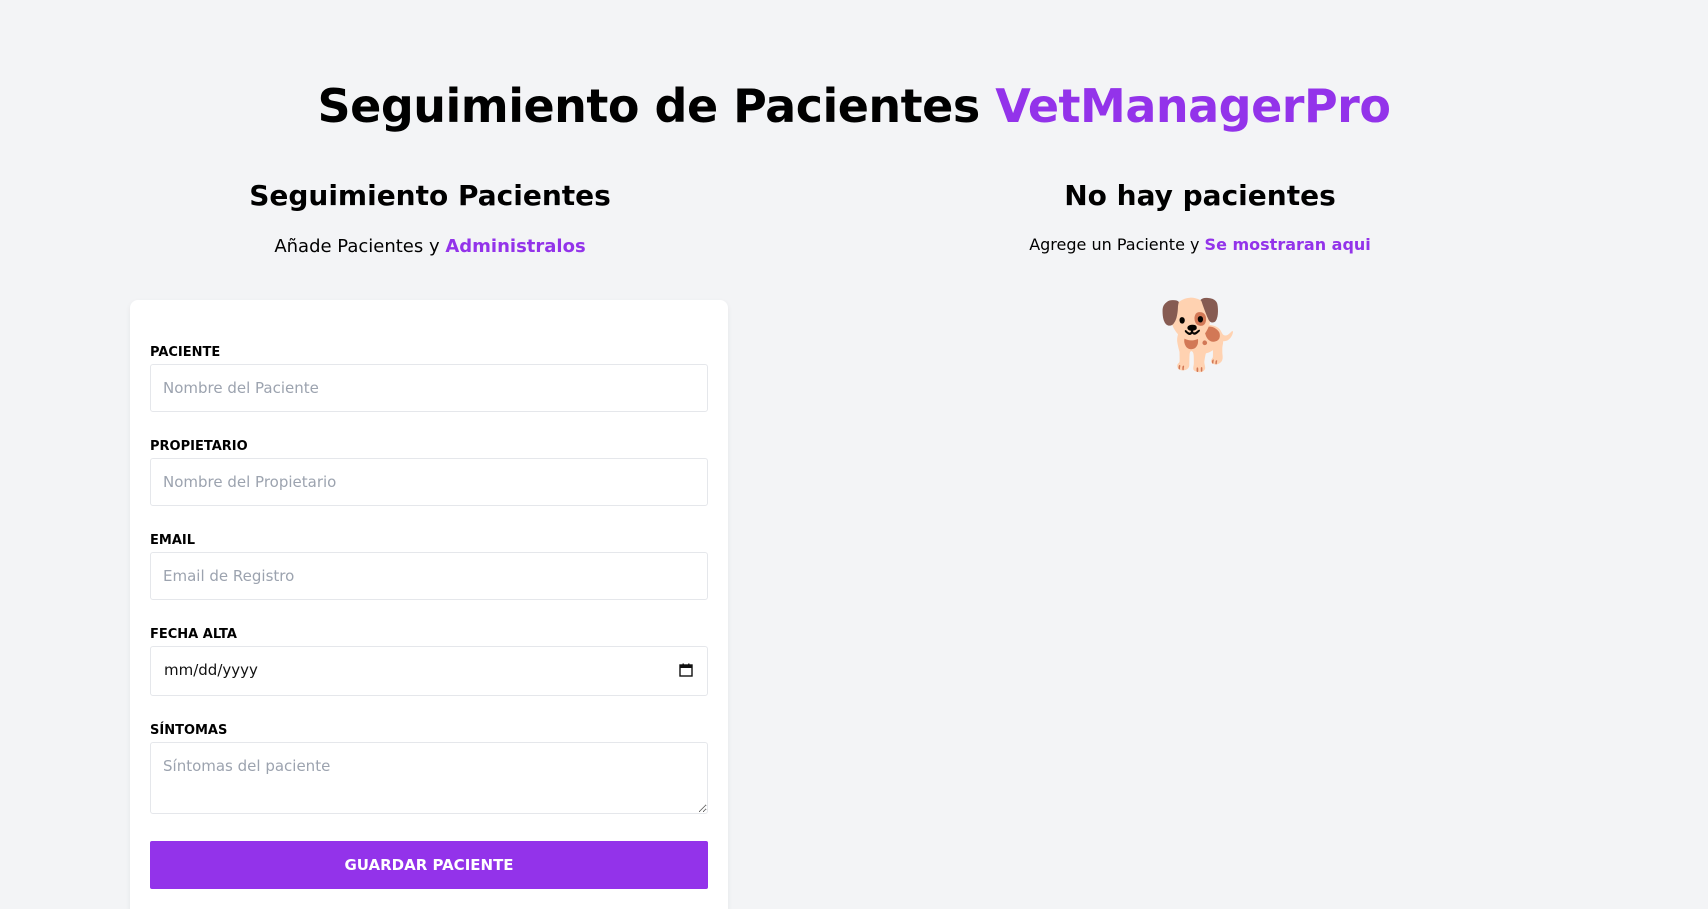 This screenshot has width=1708, height=909. Describe the element at coordinates (1200, 195) in the screenshot. I see `list-section-title: No hay pacientes` at that location.